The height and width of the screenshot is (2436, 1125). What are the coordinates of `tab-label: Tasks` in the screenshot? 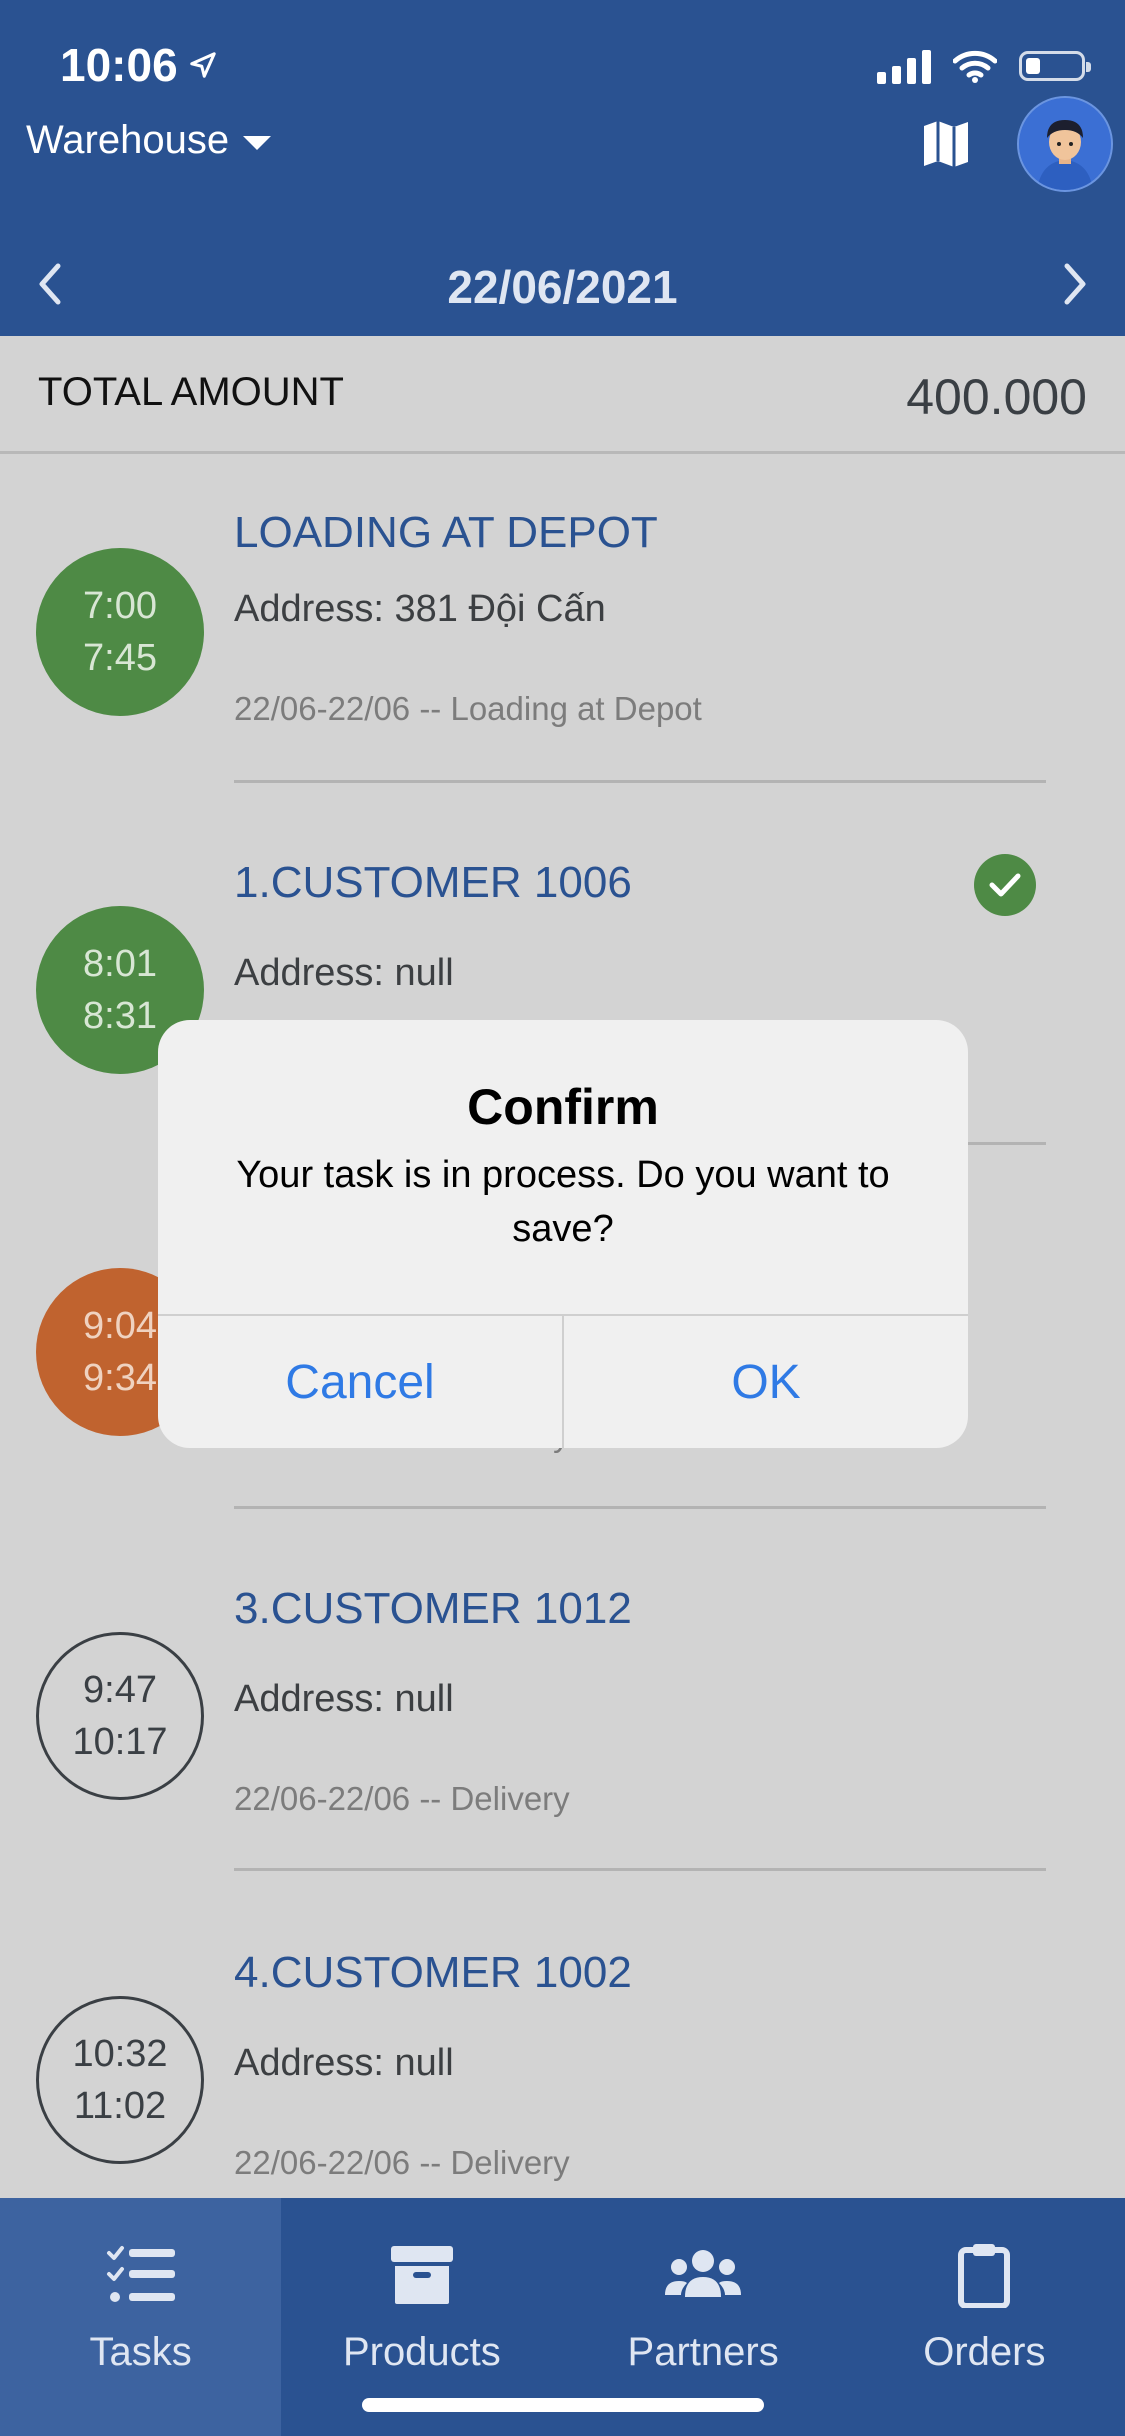 It's located at (140, 2352).